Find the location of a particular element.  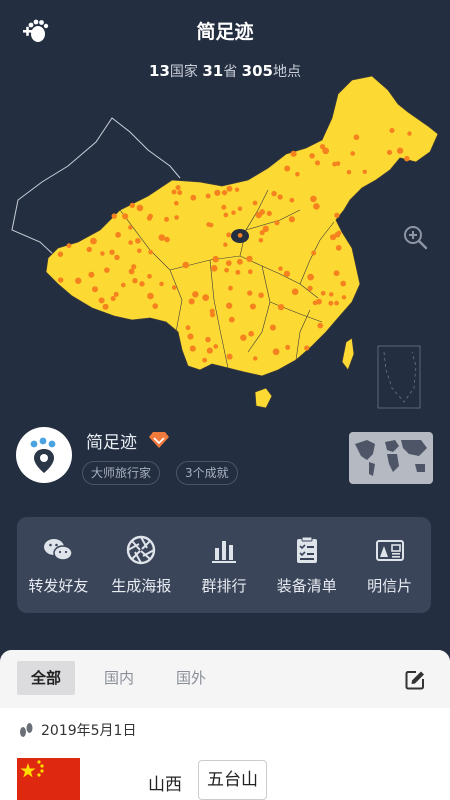

avatar is located at coordinates (44, 455).